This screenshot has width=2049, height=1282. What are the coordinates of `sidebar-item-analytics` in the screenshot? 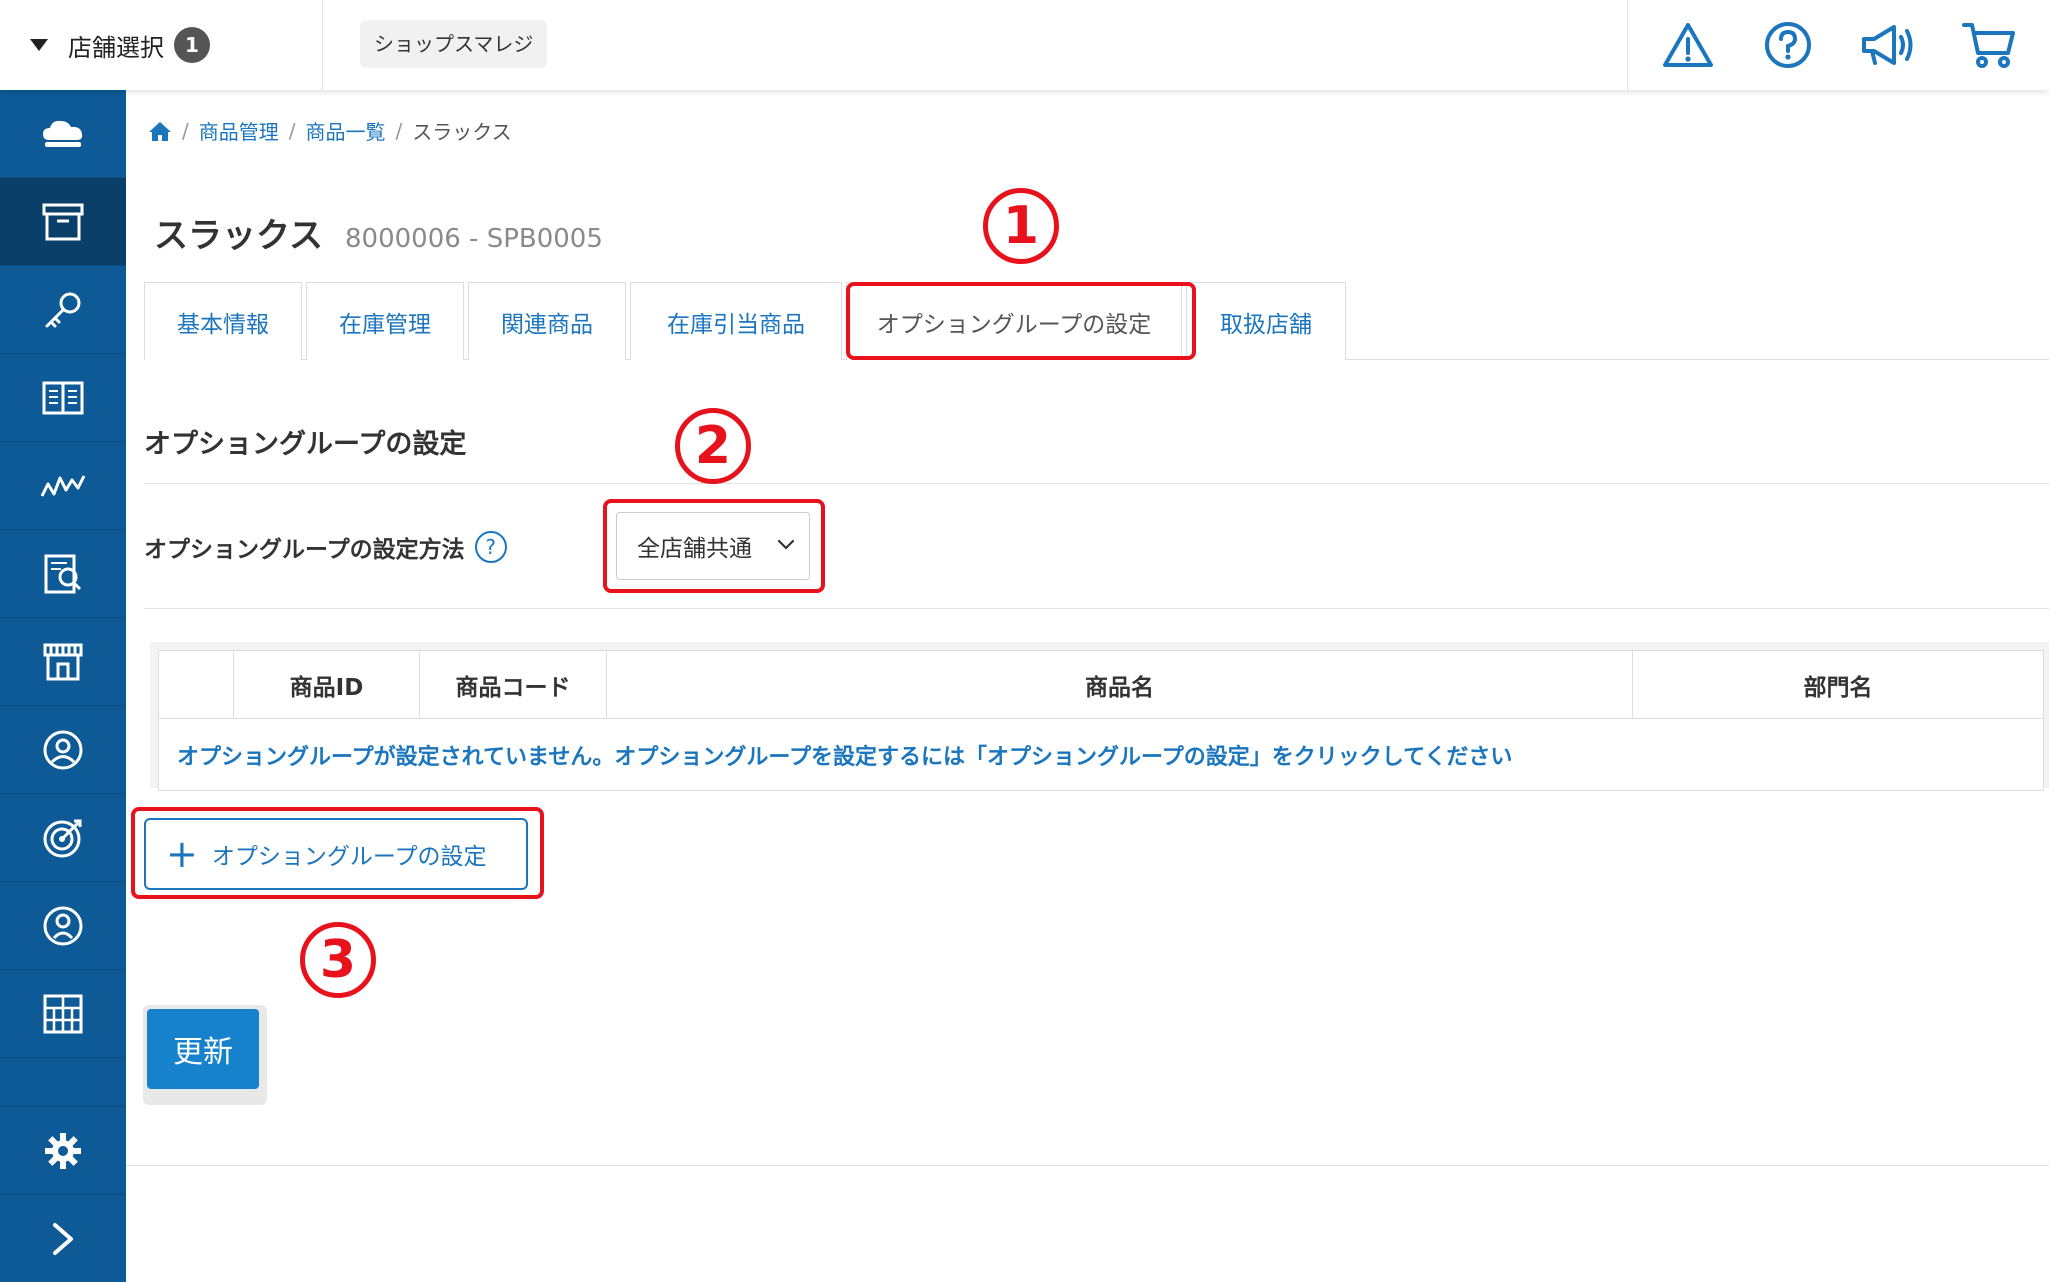 It's located at (63, 486).